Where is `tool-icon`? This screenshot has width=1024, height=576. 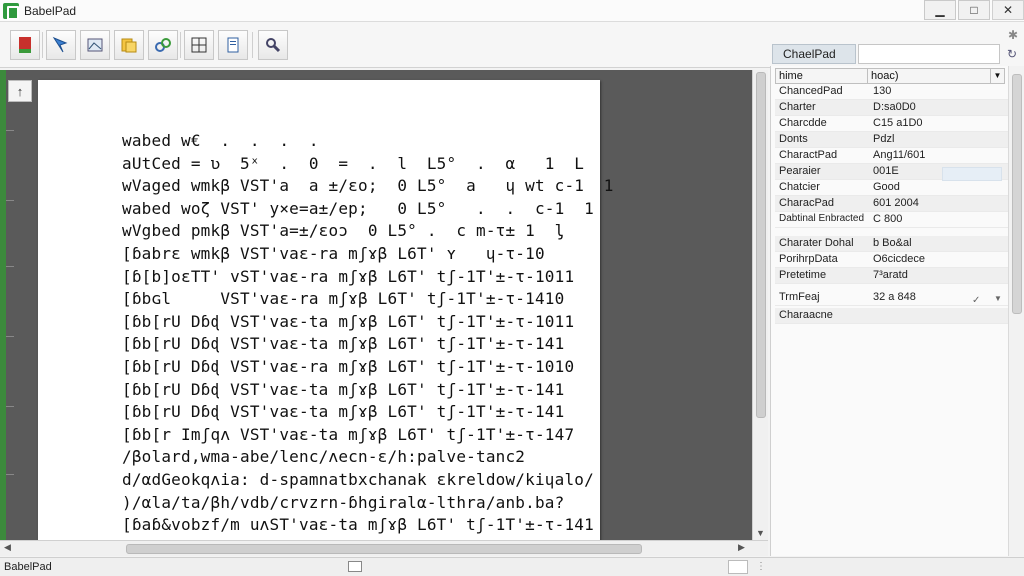
tool-icon is located at coordinates (273, 45).